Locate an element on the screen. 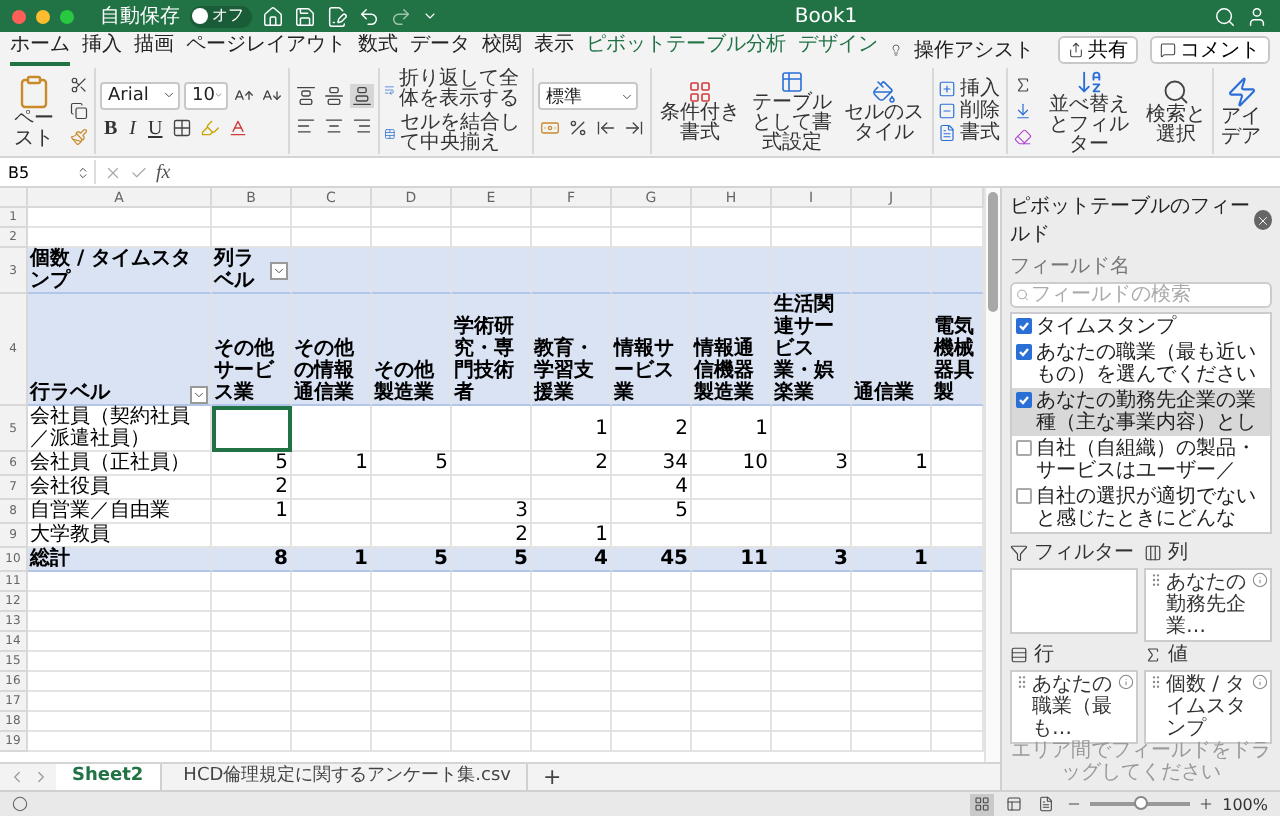 The image size is (1280, 816). copy-button is located at coordinates (79, 111).